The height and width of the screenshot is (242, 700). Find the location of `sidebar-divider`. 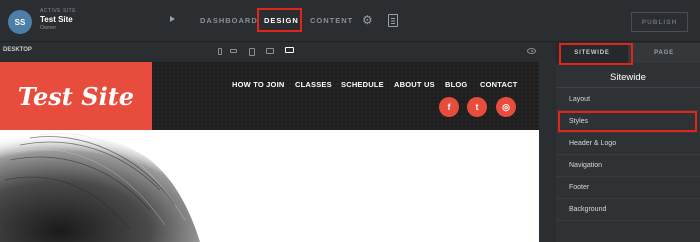

sidebar-divider is located at coordinates (628, 87).